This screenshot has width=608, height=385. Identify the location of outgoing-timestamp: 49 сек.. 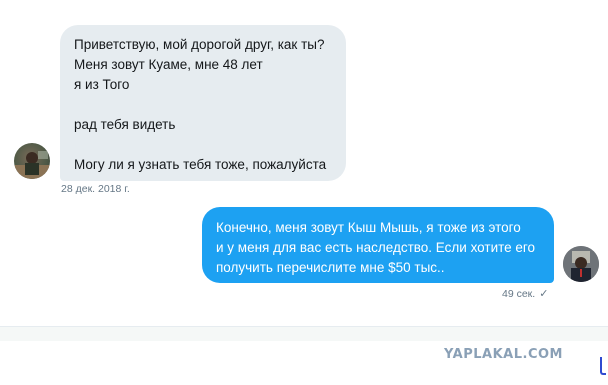
(519, 294).